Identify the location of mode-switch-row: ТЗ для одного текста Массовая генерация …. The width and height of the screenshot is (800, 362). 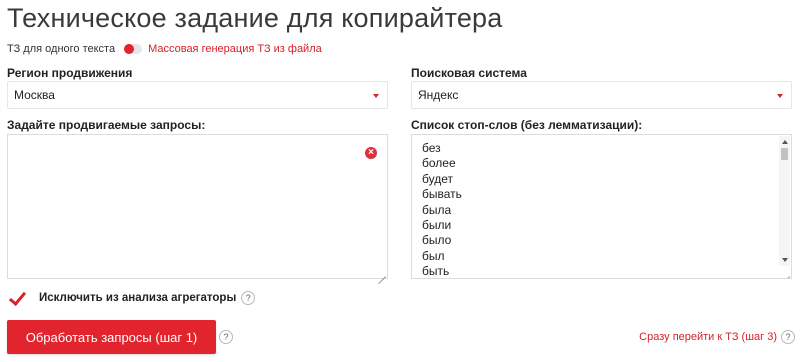
(164, 49).